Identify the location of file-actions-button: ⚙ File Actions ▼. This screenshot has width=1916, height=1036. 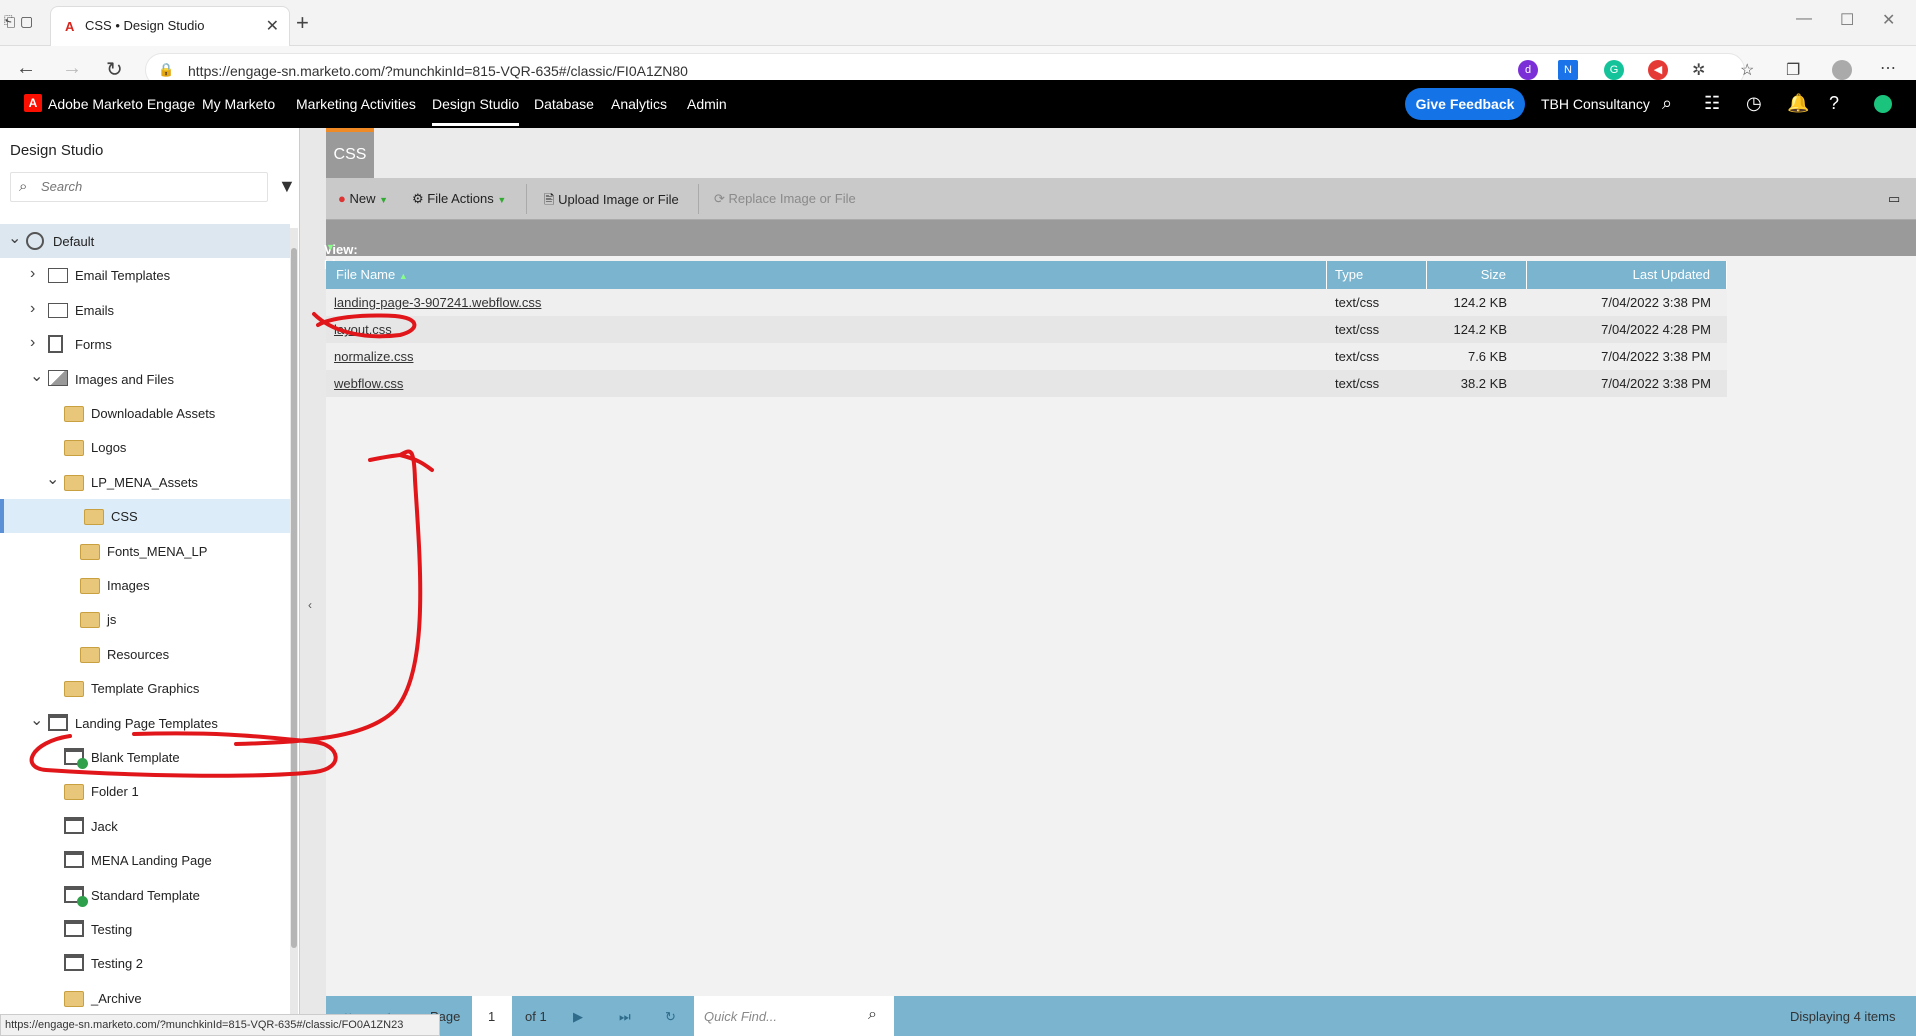
(459, 199).